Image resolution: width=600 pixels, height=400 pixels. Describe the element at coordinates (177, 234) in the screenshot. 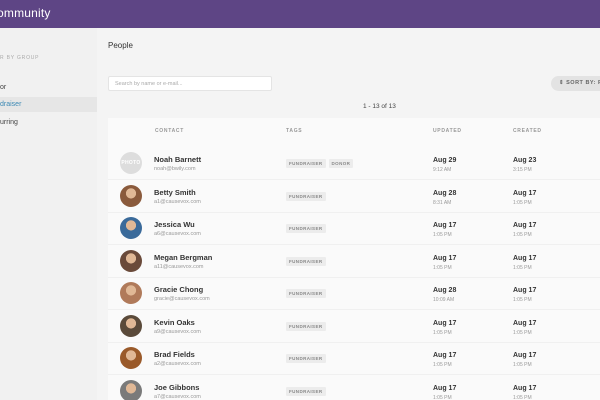

I see `contact-email: a6@causevox.com` at that location.